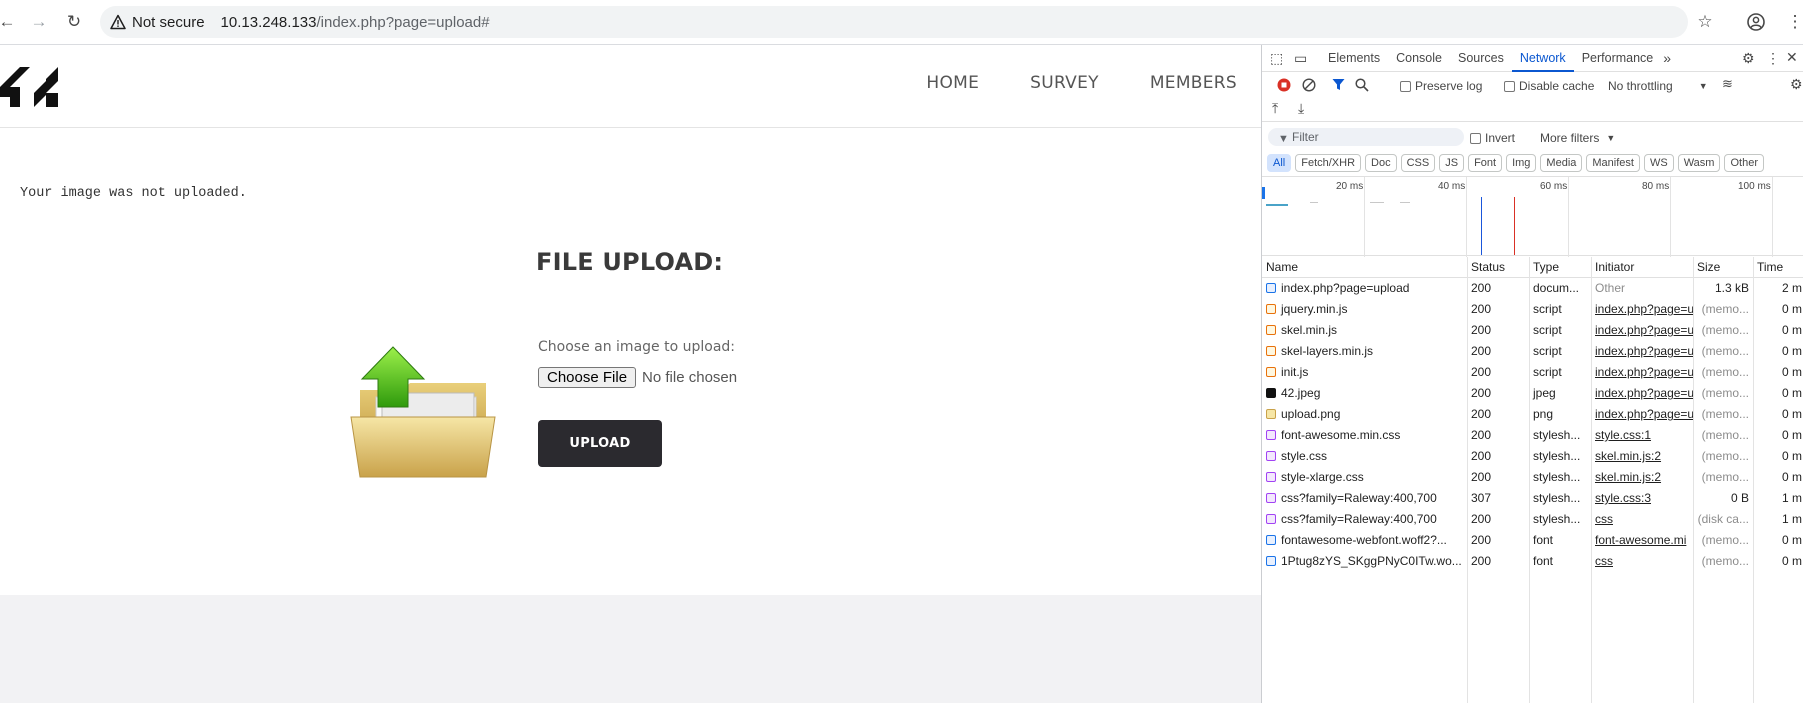 Image resolution: width=1803 pixels, height=703 pixels. What do you see at coordinates (74, 22) in the screenshot?
I see `reload-icon: ↻` at bounding box center [74, 22].